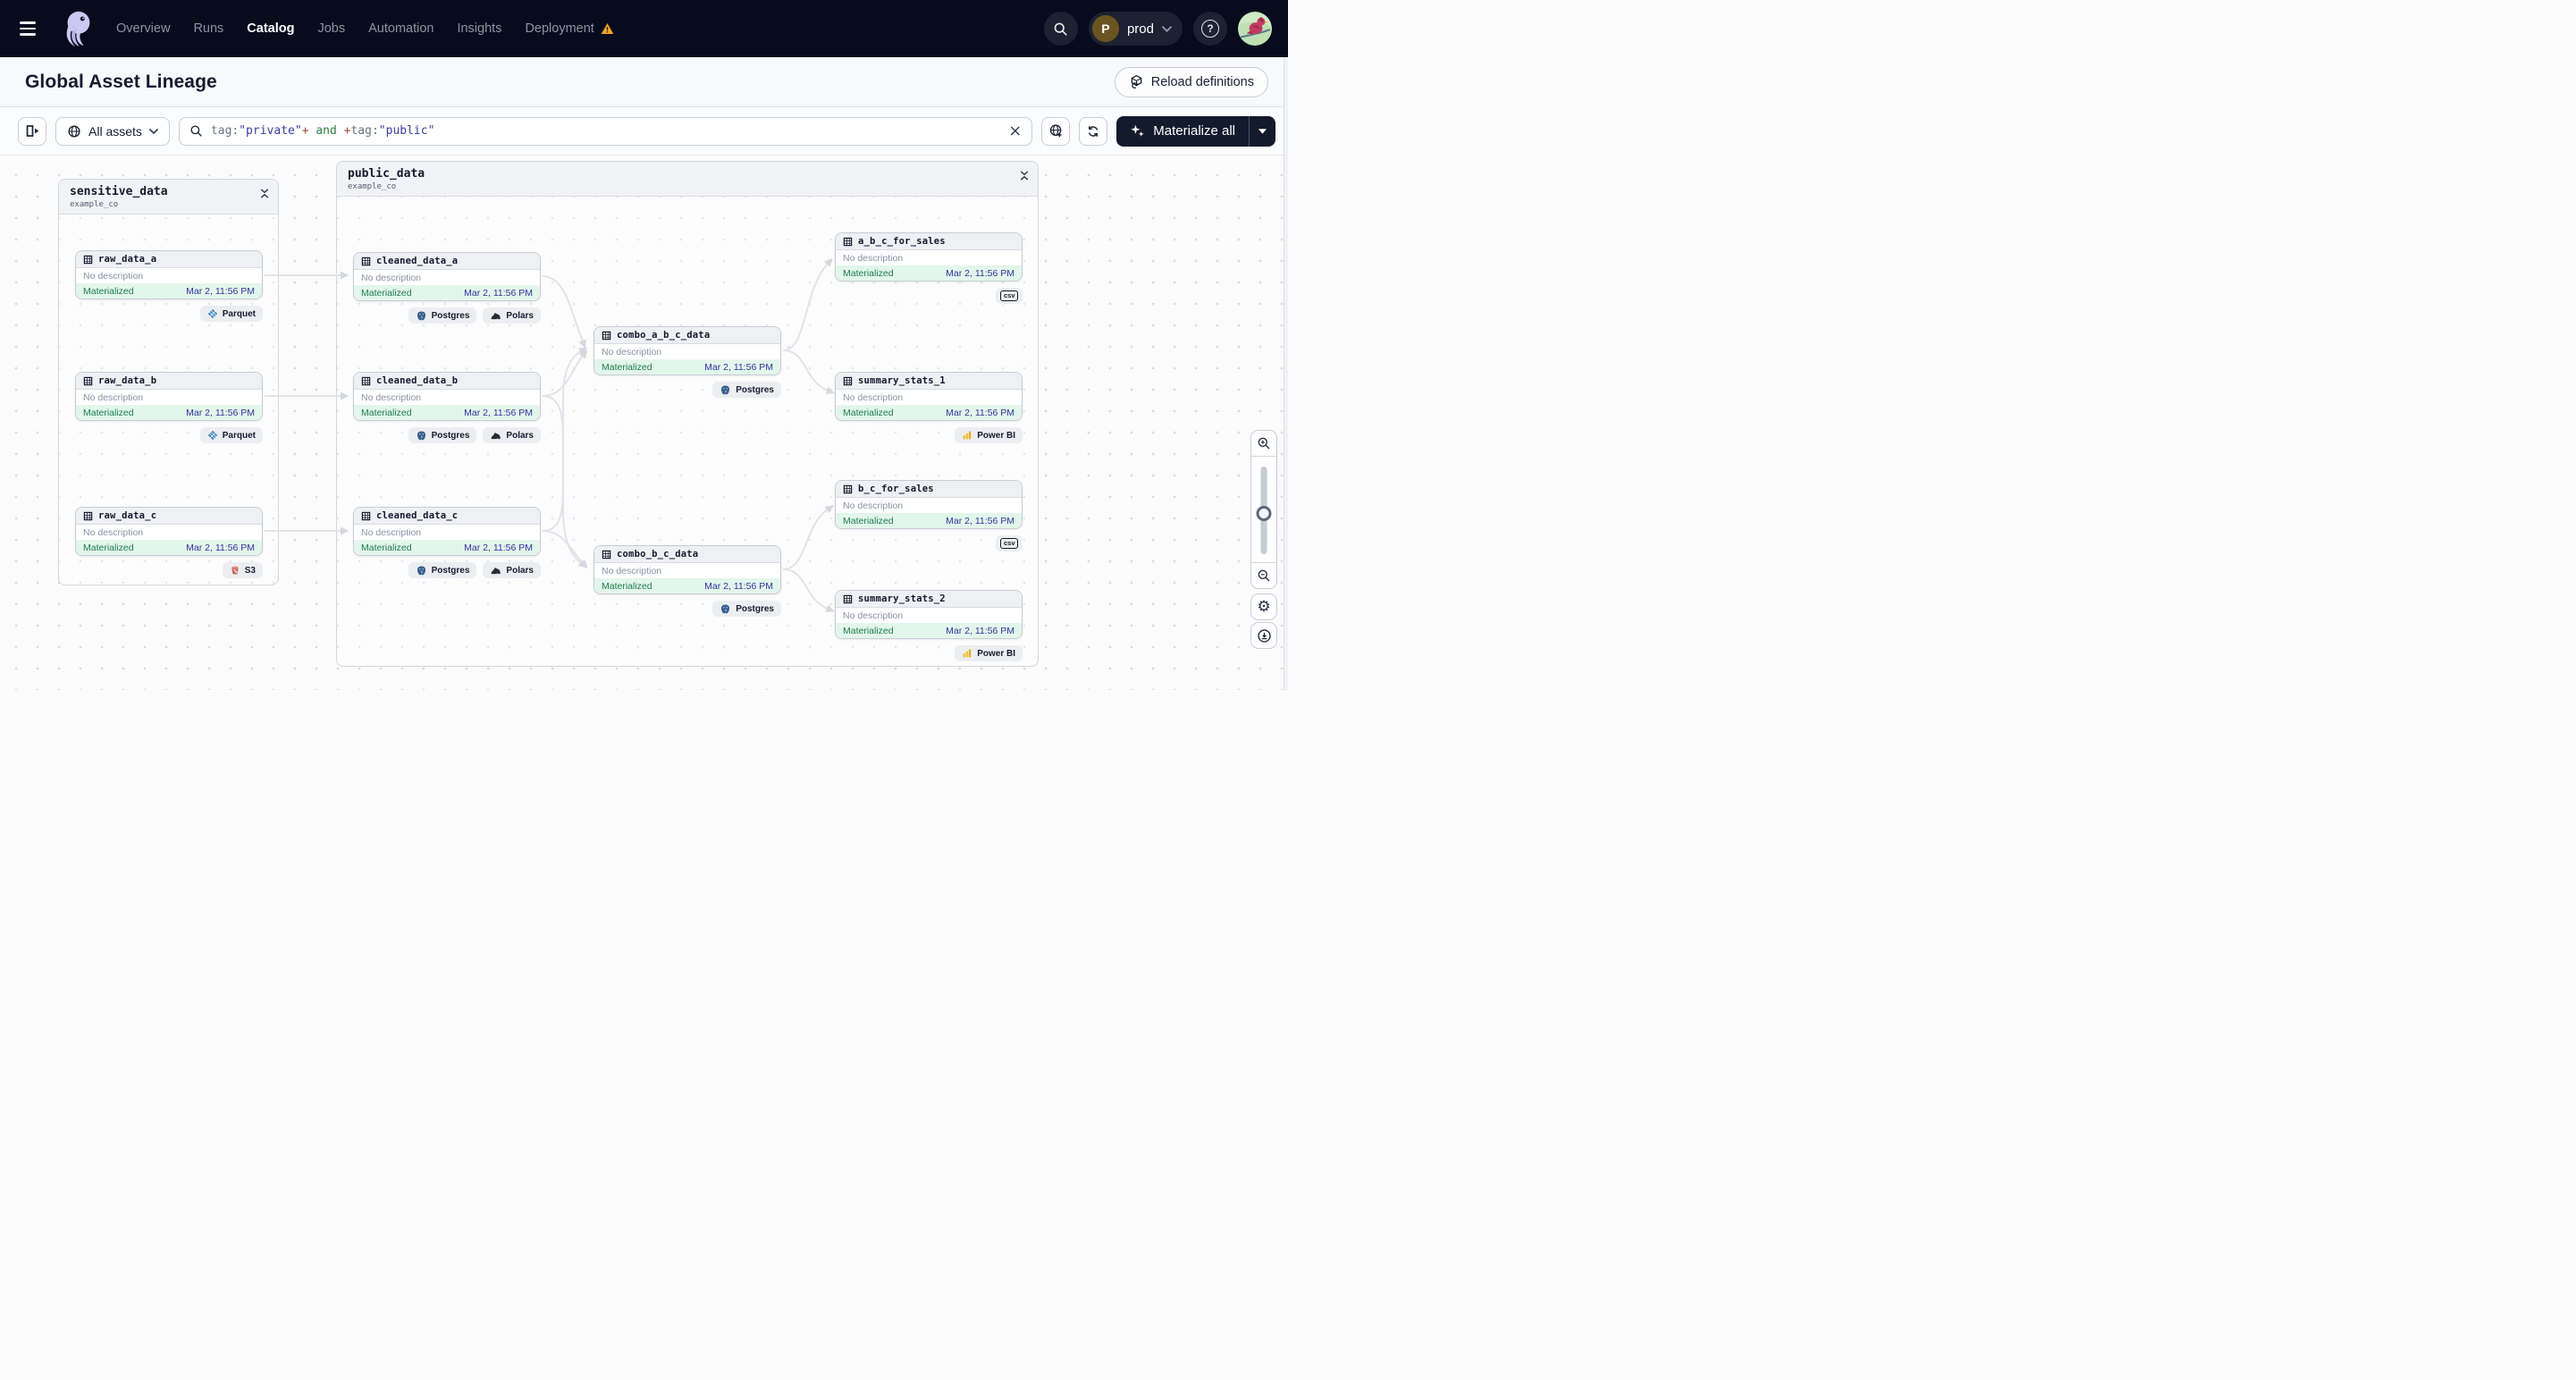 The width and height of the screenshot is (2576, 1380). Describe the element at coordinates (1286, 373) in the screenshot. I see `page-scrollbar` at that location.